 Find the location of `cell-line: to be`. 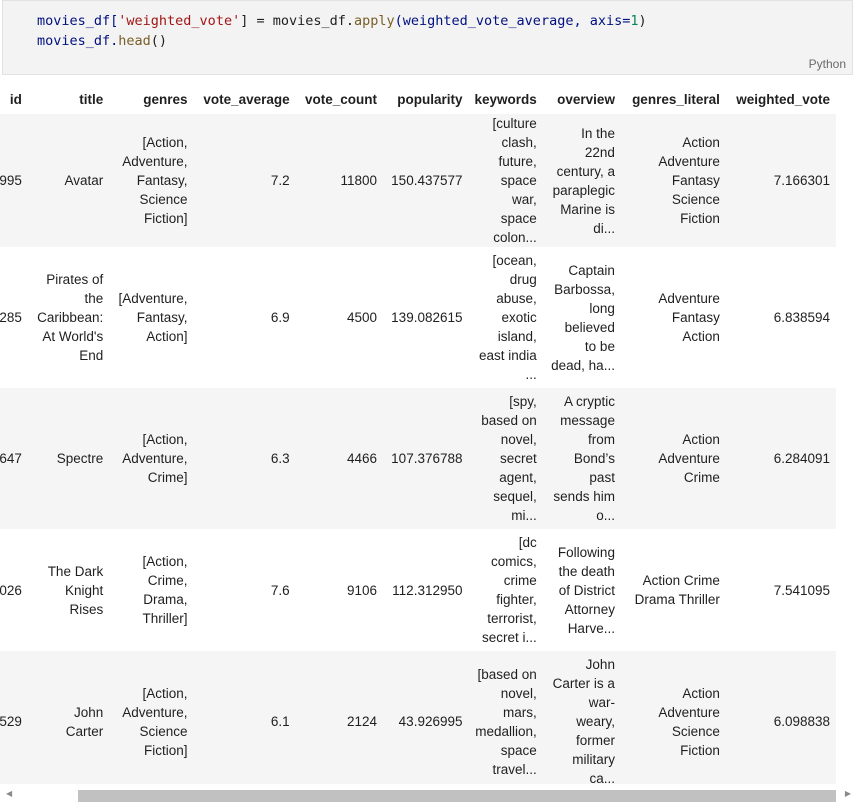

cell-line: to be is located at coordinates (599, 346).